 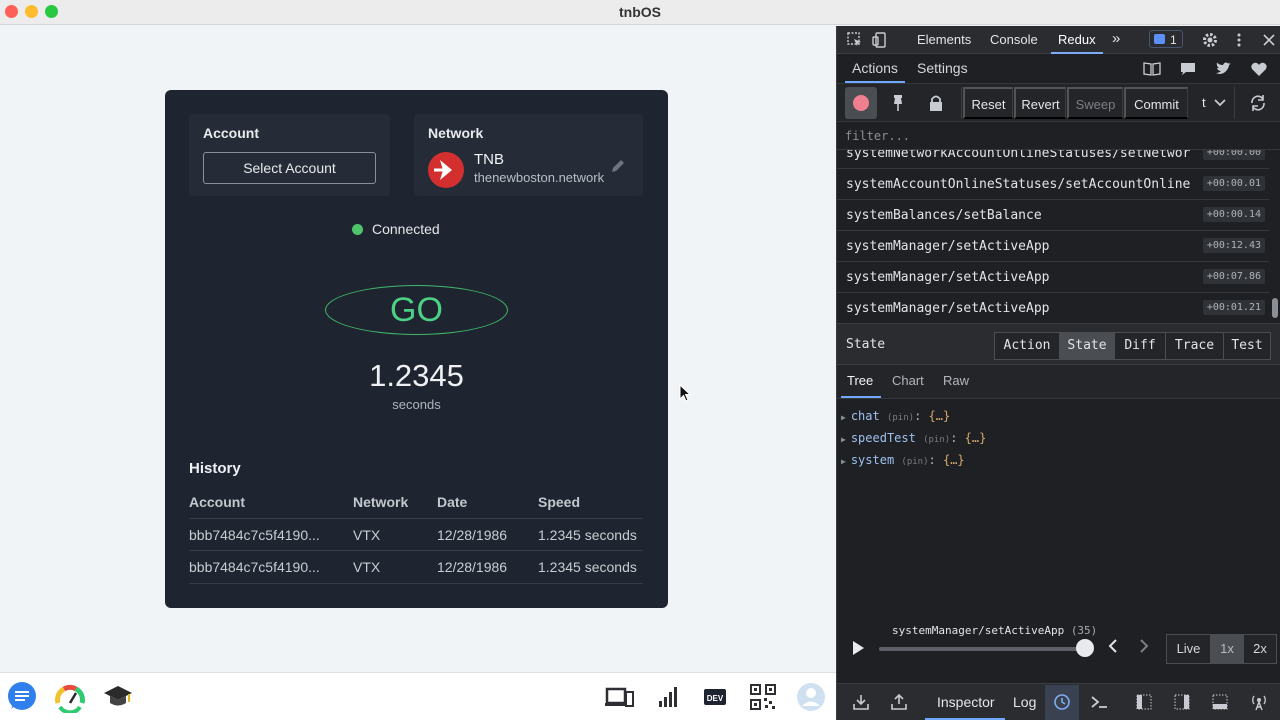 I want to click on speed-2x-button: 2x, so click(x=1260, y=649).